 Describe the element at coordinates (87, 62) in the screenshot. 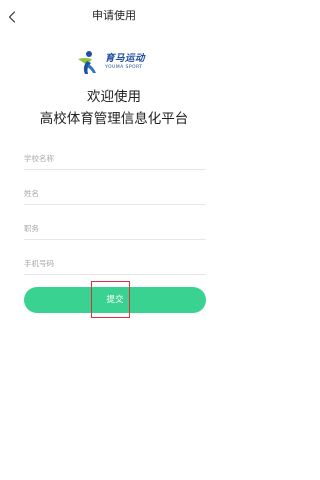

I see `runner-logo-icon` at that location.